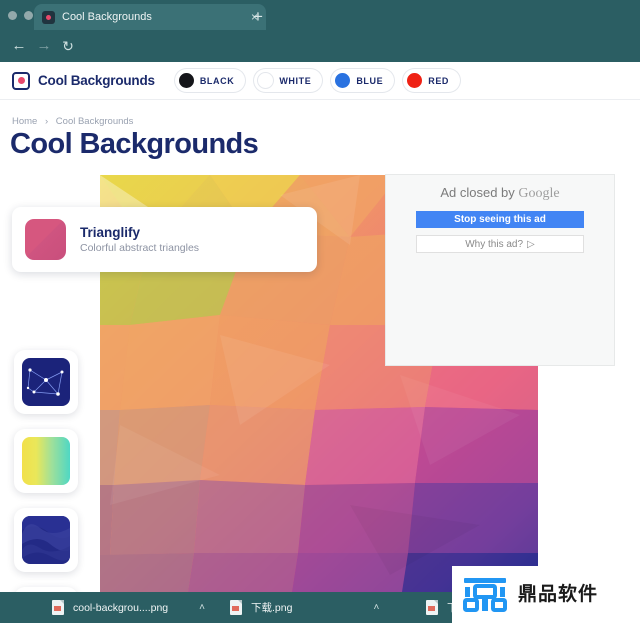  Describe the element at coordinates (28, 15) in the screenshot. I see `minimize-window-button` at that location.